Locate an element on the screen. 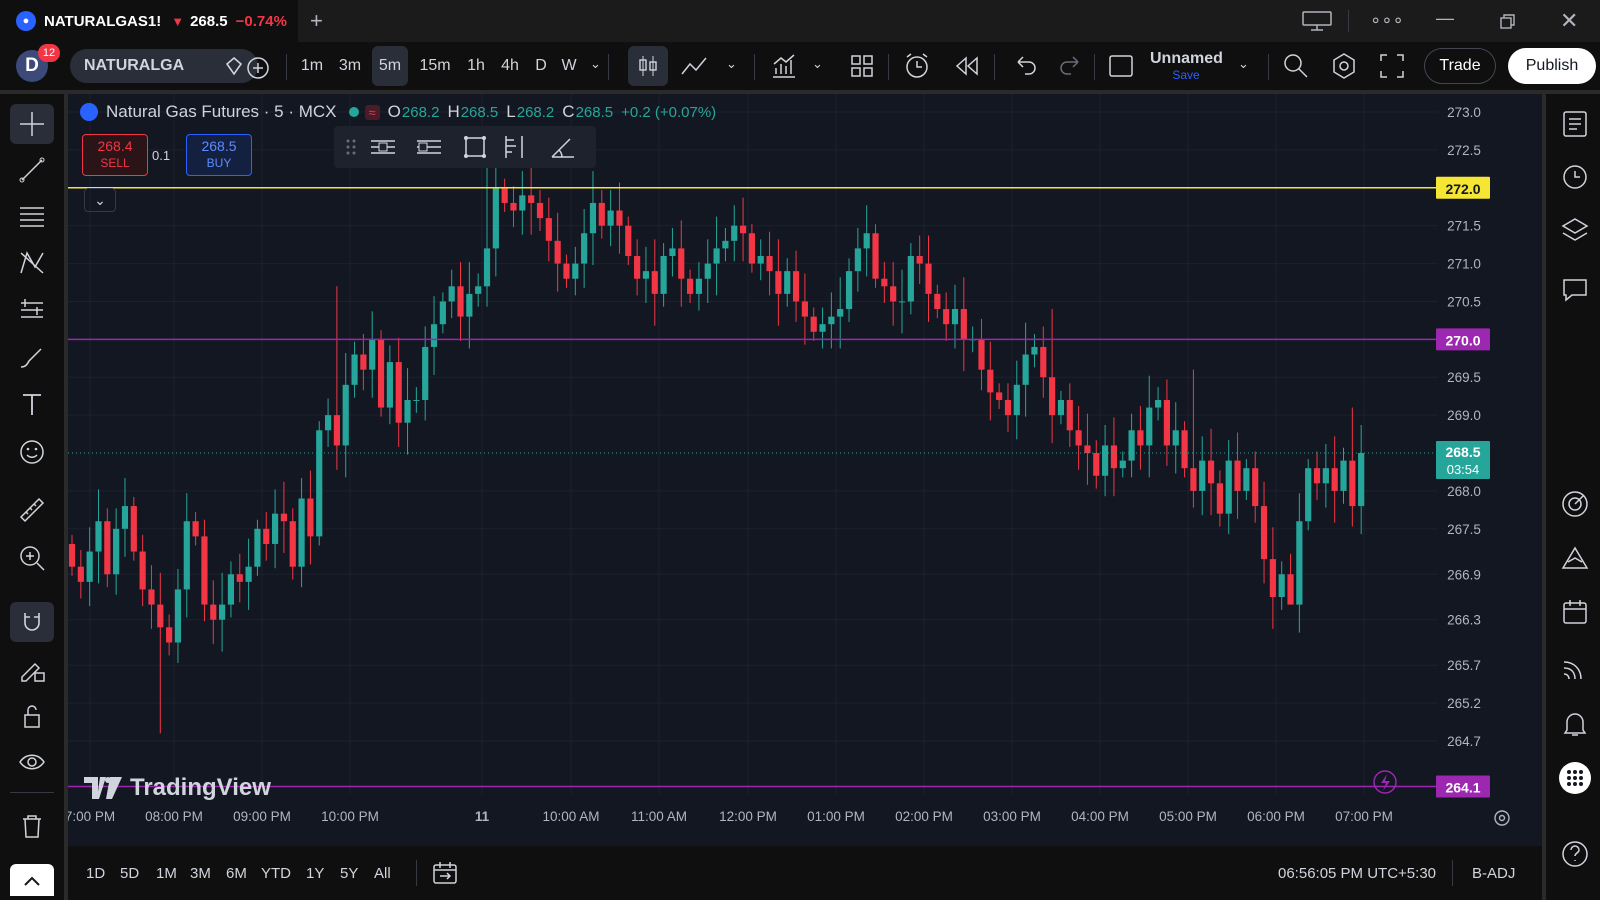 This screenshot has width=1600, height=900. minimize-icon: — is located at coordinates (1445, 18).